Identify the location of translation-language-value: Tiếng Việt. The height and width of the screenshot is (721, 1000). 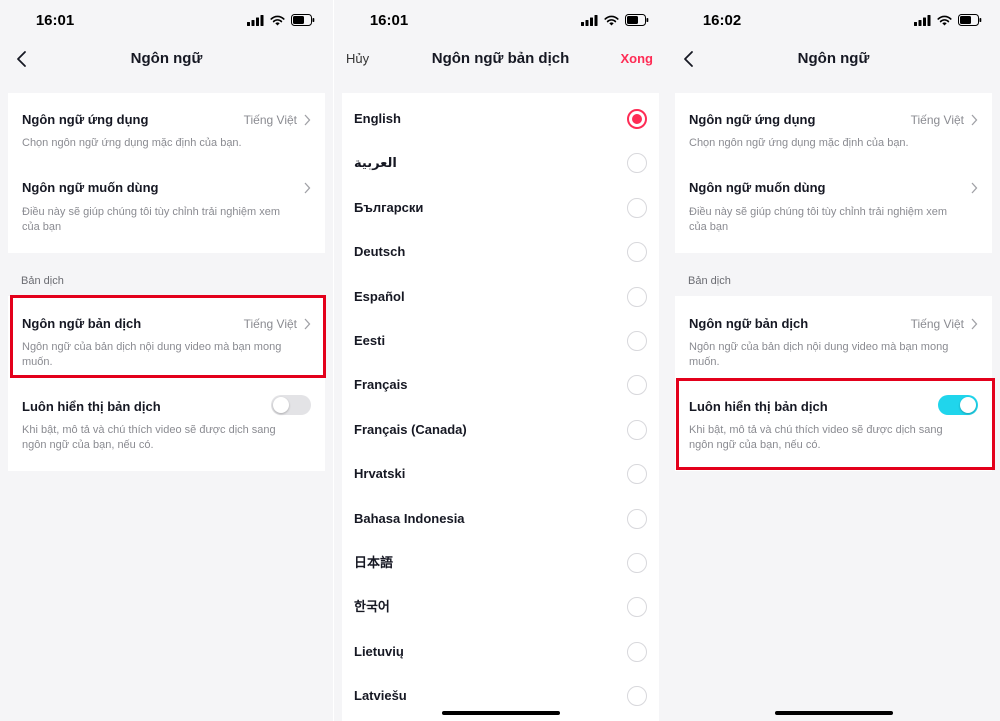
(937, 324).